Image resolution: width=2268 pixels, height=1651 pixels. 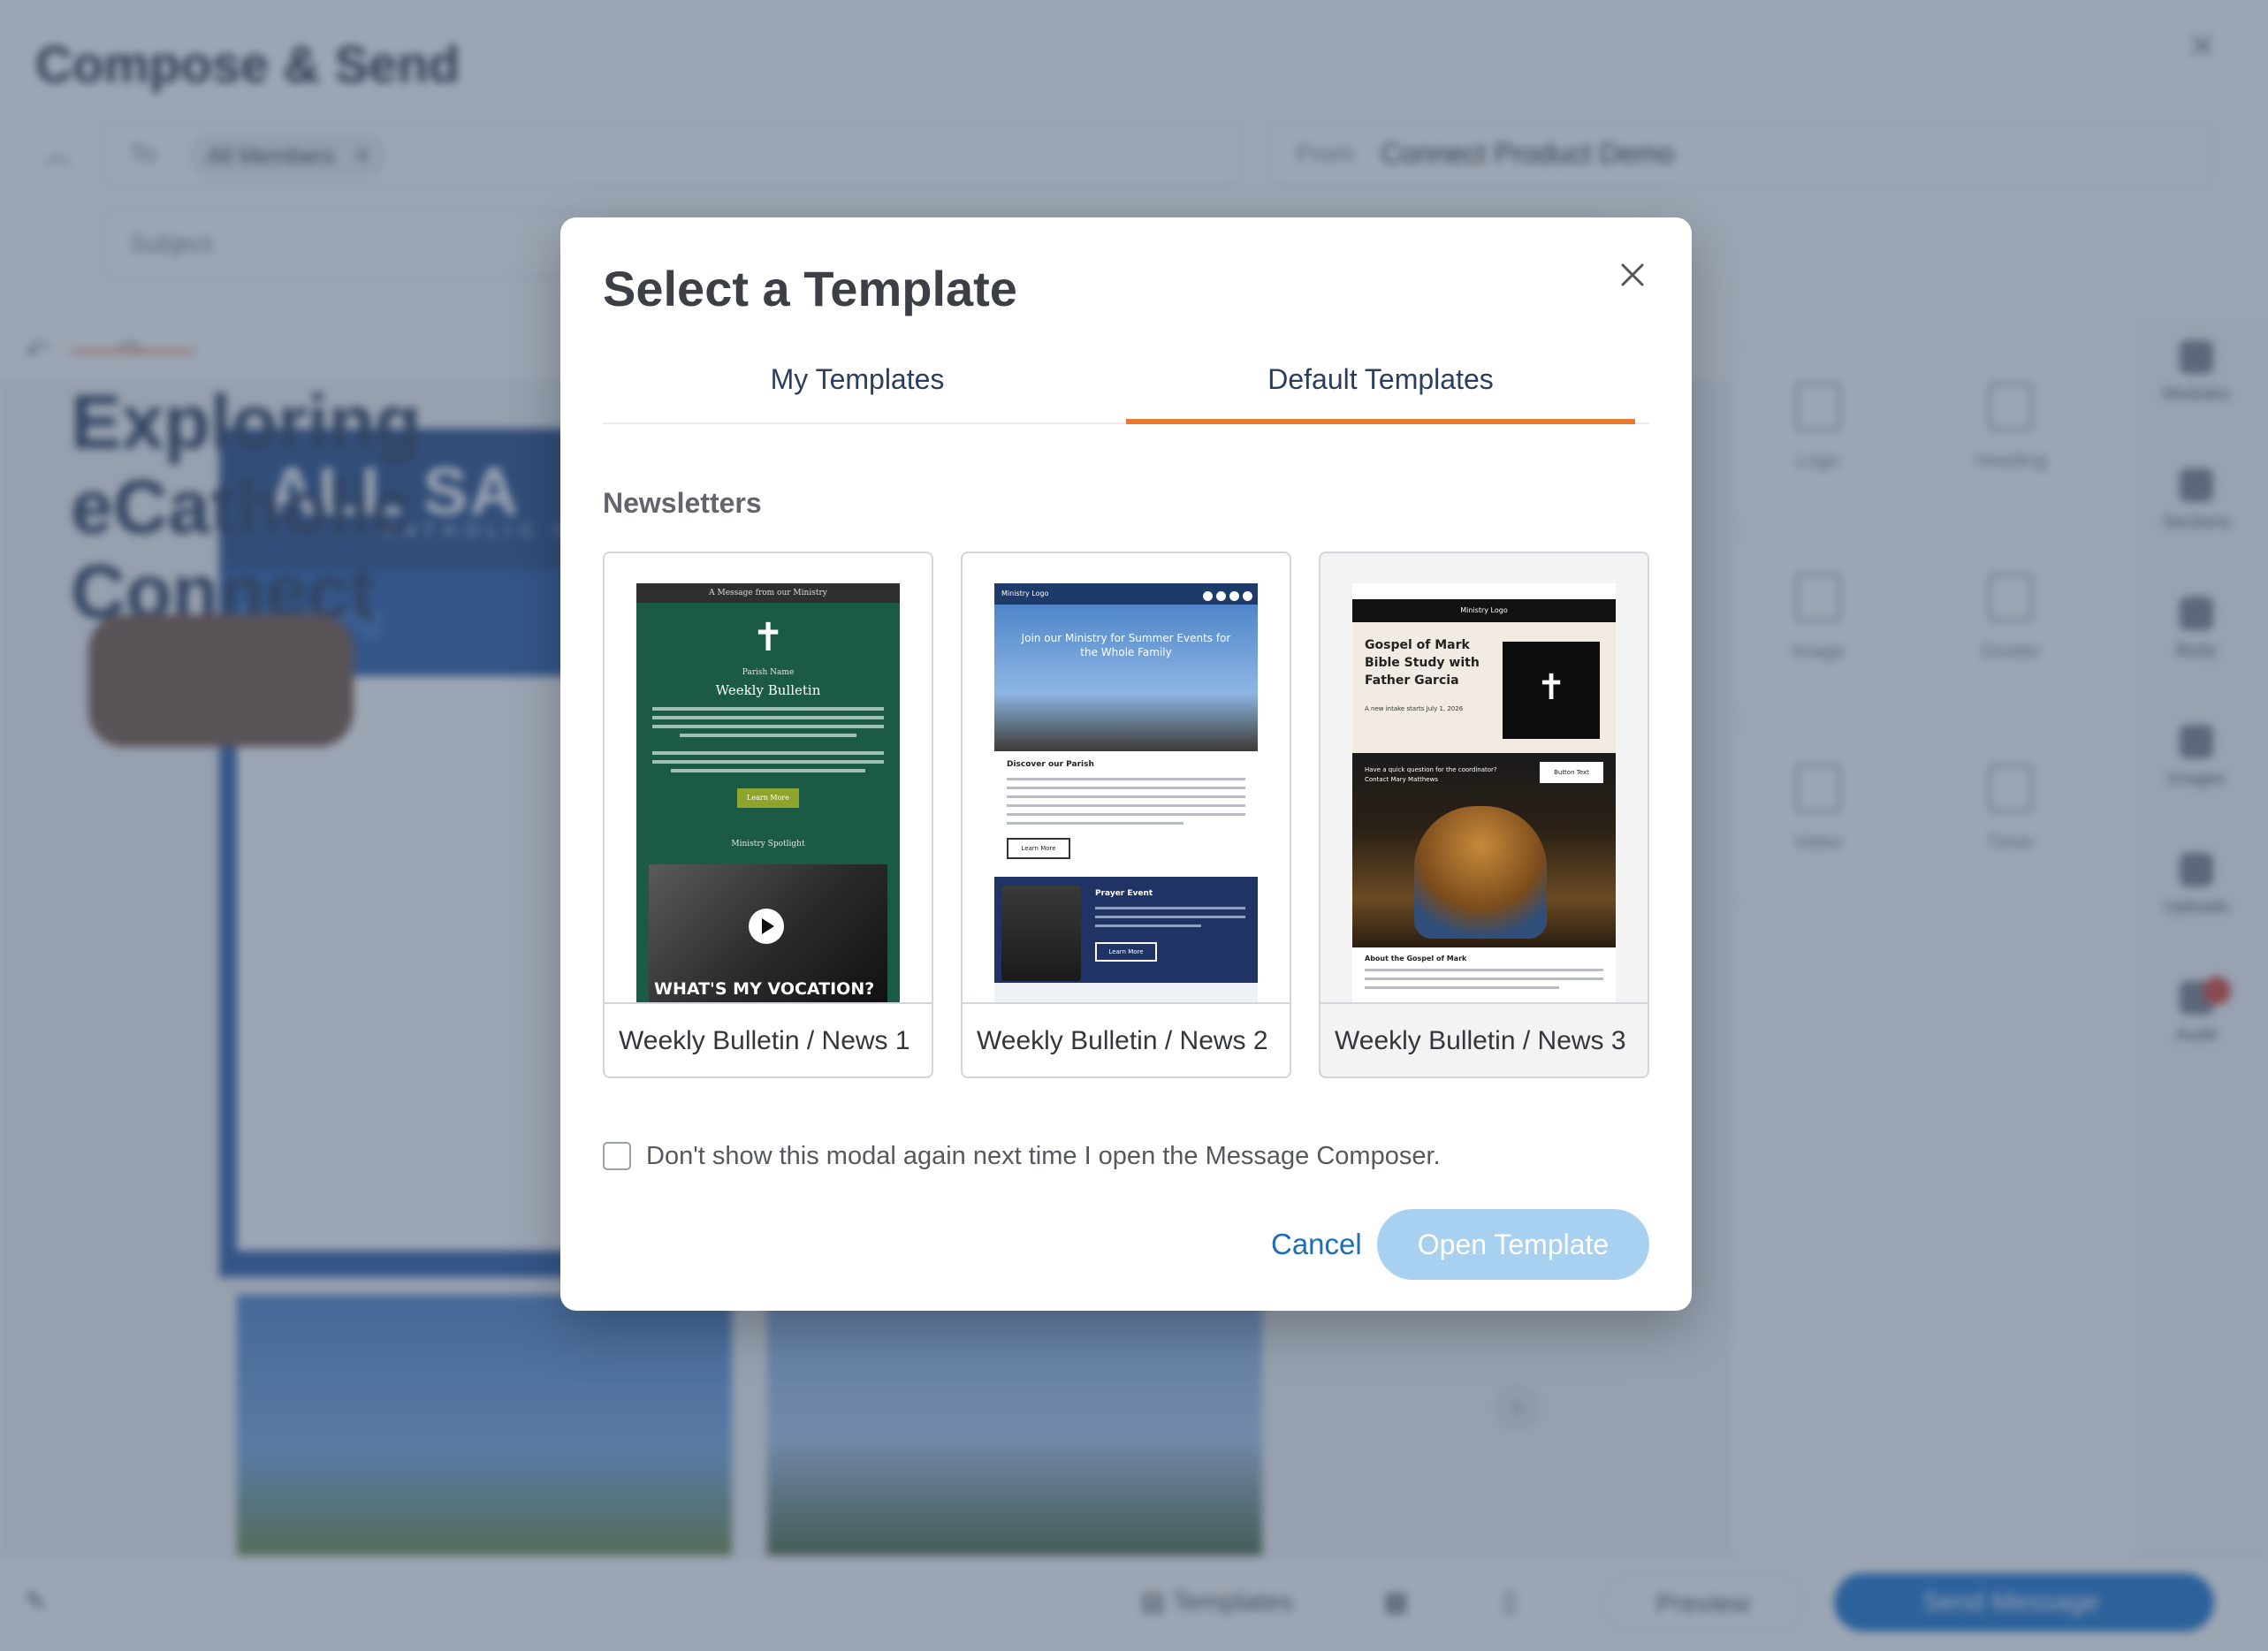 What do you see at coordinates (1124, 893) in the screenshot?
I see `t2-prayer-title: Prayer Event` at bounding box center [1124, 893].